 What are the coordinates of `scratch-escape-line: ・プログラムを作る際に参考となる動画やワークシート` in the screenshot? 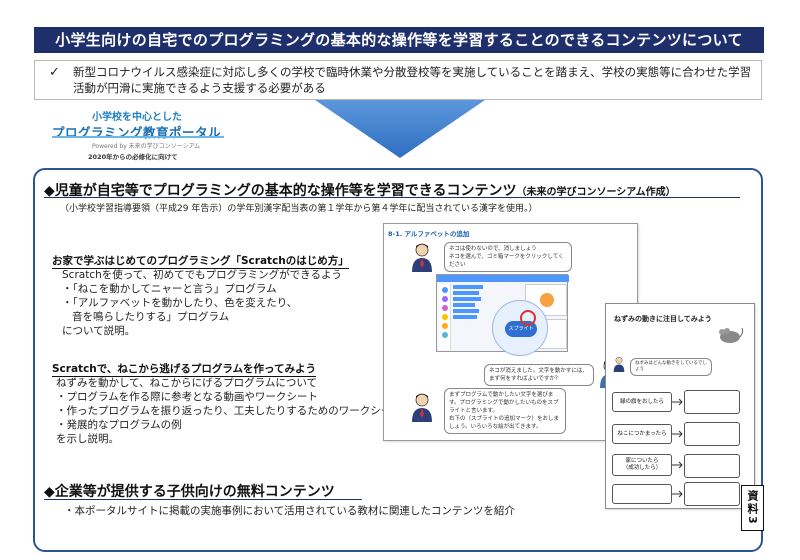 It's located at (187, 397).